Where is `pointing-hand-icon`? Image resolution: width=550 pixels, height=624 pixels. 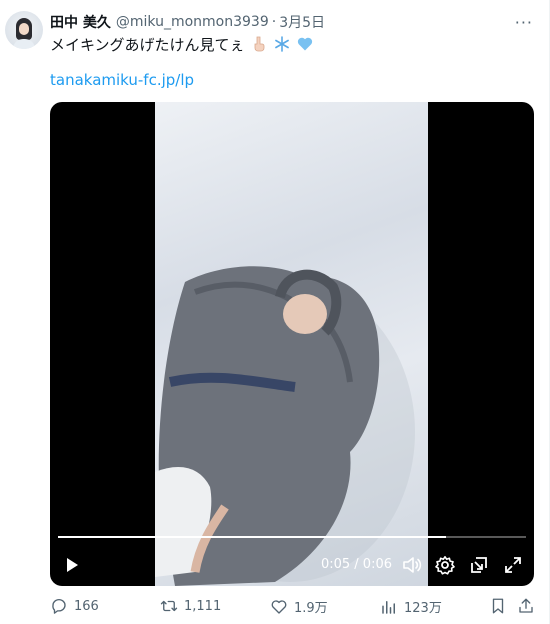
pointing-hand-icon is located at coordinates (259, 46).